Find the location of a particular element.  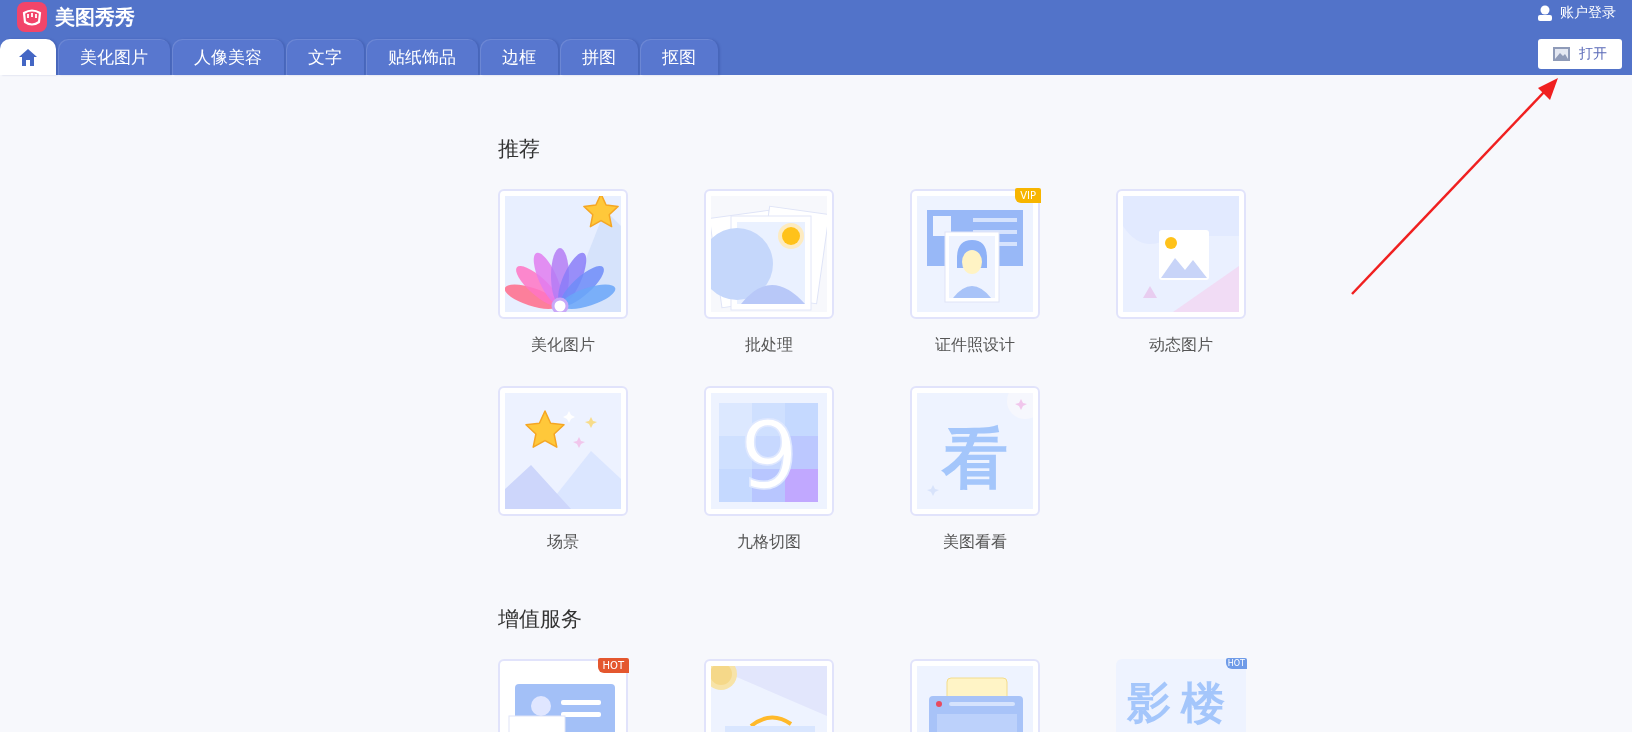

tile-label: 证件照设计 is located at coordinates (975, 345).